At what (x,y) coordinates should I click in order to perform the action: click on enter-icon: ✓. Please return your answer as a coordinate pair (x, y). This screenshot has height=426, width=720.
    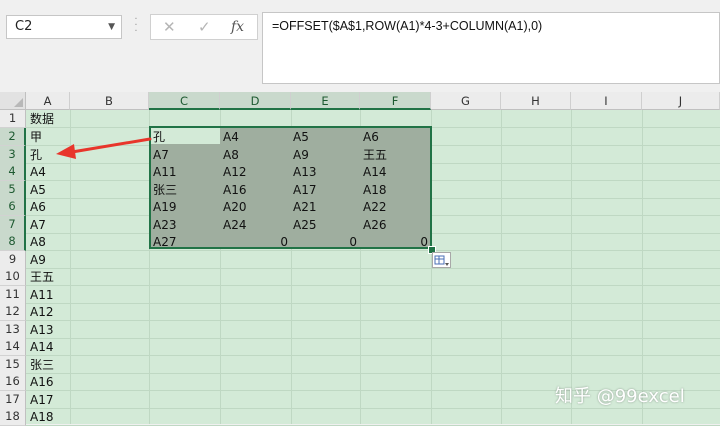
    Looking at the image, I should click on (204, 27).